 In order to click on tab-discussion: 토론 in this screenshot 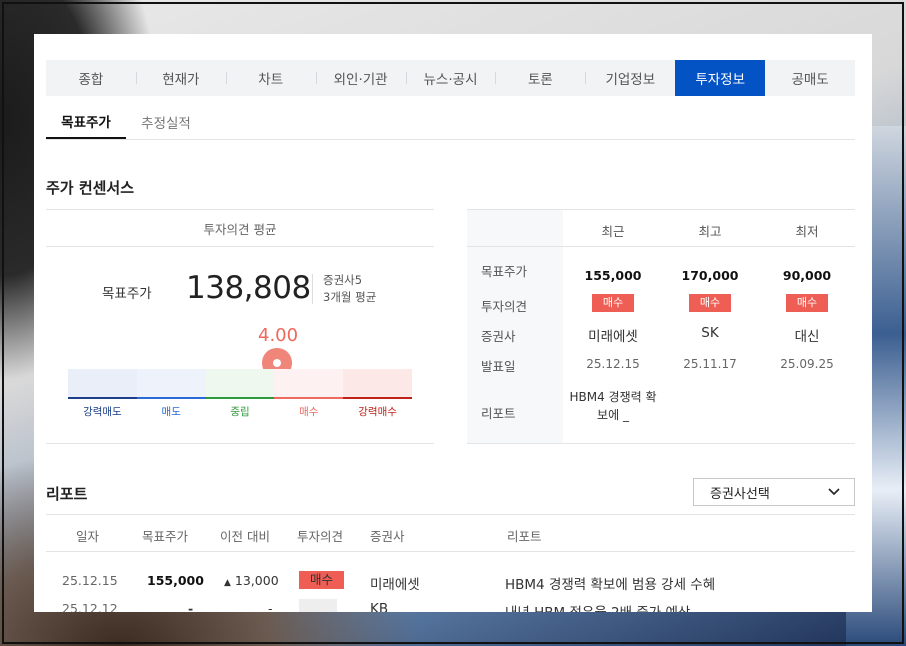, I will do `click(540, 78)`.